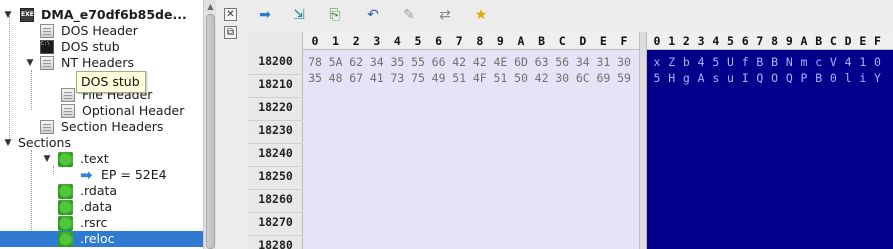  Describe the element at coordinates (439, 78) in the screenshot. I see `hex-byte: 49` at that location.